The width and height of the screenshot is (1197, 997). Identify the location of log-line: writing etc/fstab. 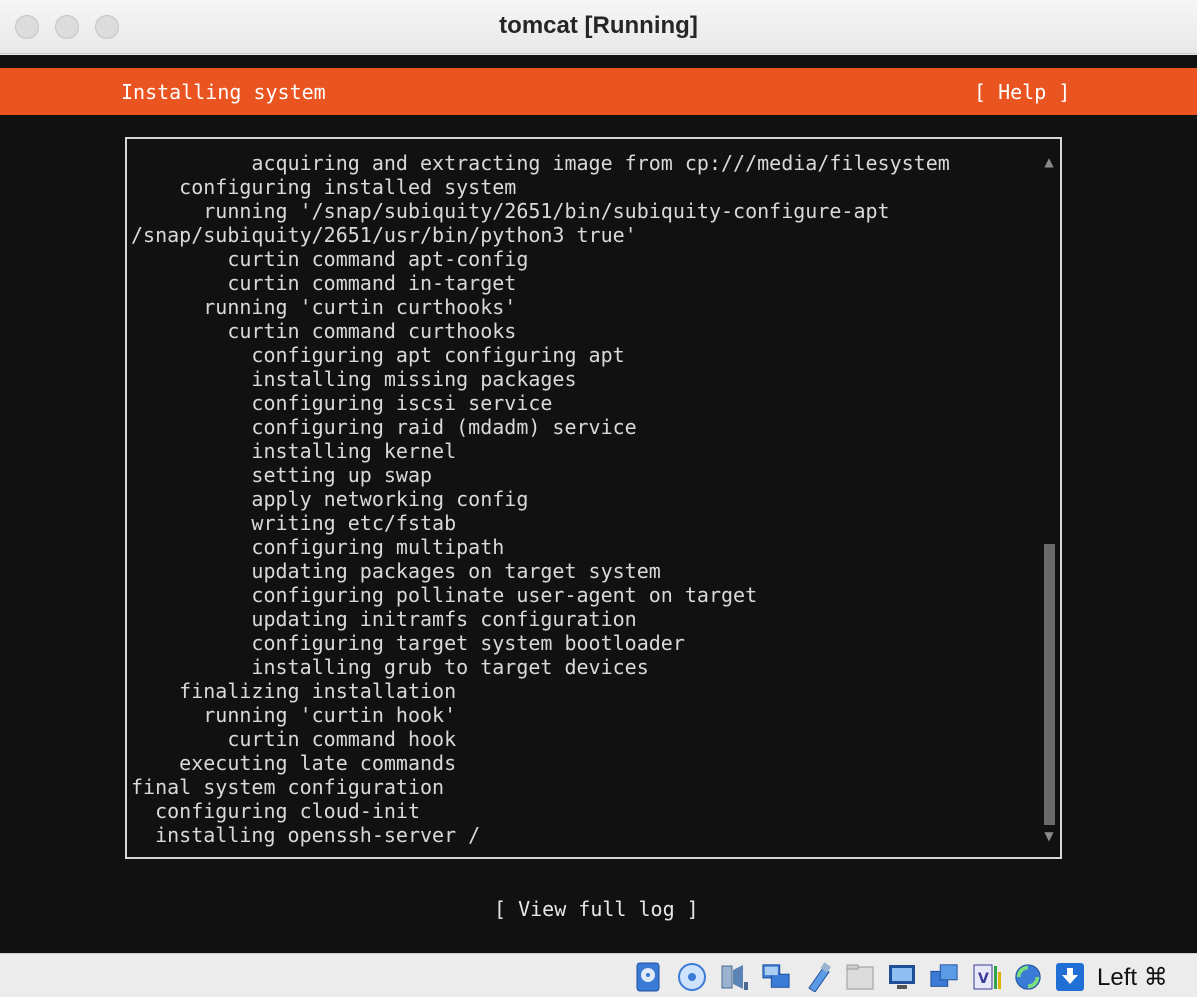
(294, 523).